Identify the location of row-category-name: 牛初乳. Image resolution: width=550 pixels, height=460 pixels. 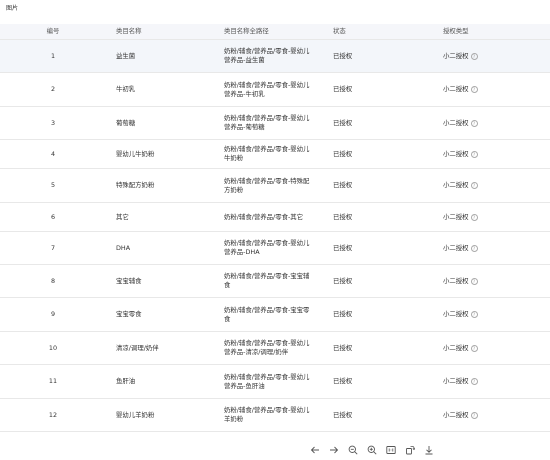
(126, 89).